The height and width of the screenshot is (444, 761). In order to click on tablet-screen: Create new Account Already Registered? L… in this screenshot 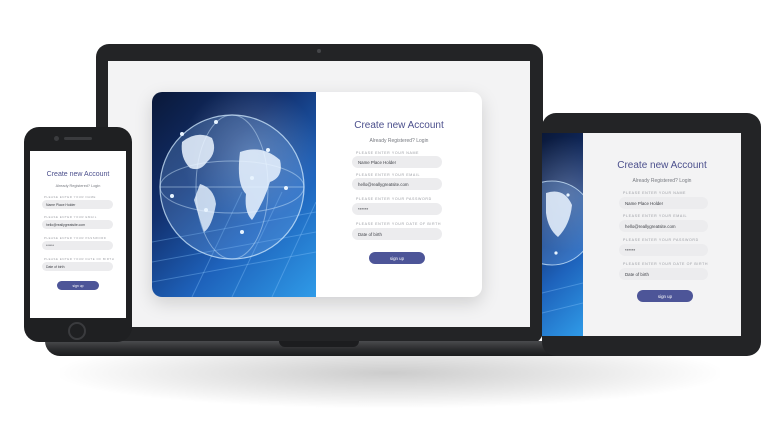, I will do `click(641, 234)`.